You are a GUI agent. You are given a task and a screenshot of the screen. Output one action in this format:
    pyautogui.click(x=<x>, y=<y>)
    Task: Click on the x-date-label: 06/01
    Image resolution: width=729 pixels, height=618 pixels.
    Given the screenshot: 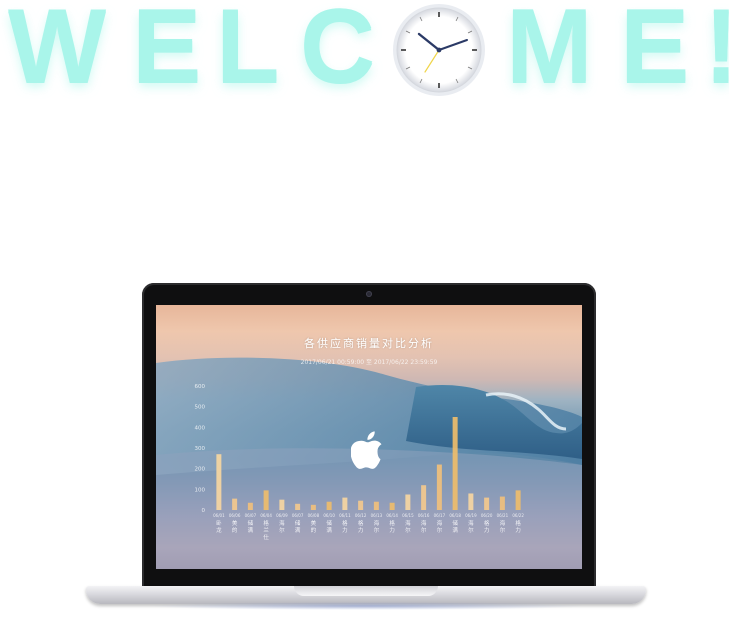 What is the action you would take?
    pyautogui.click(x=219, y=515)
    